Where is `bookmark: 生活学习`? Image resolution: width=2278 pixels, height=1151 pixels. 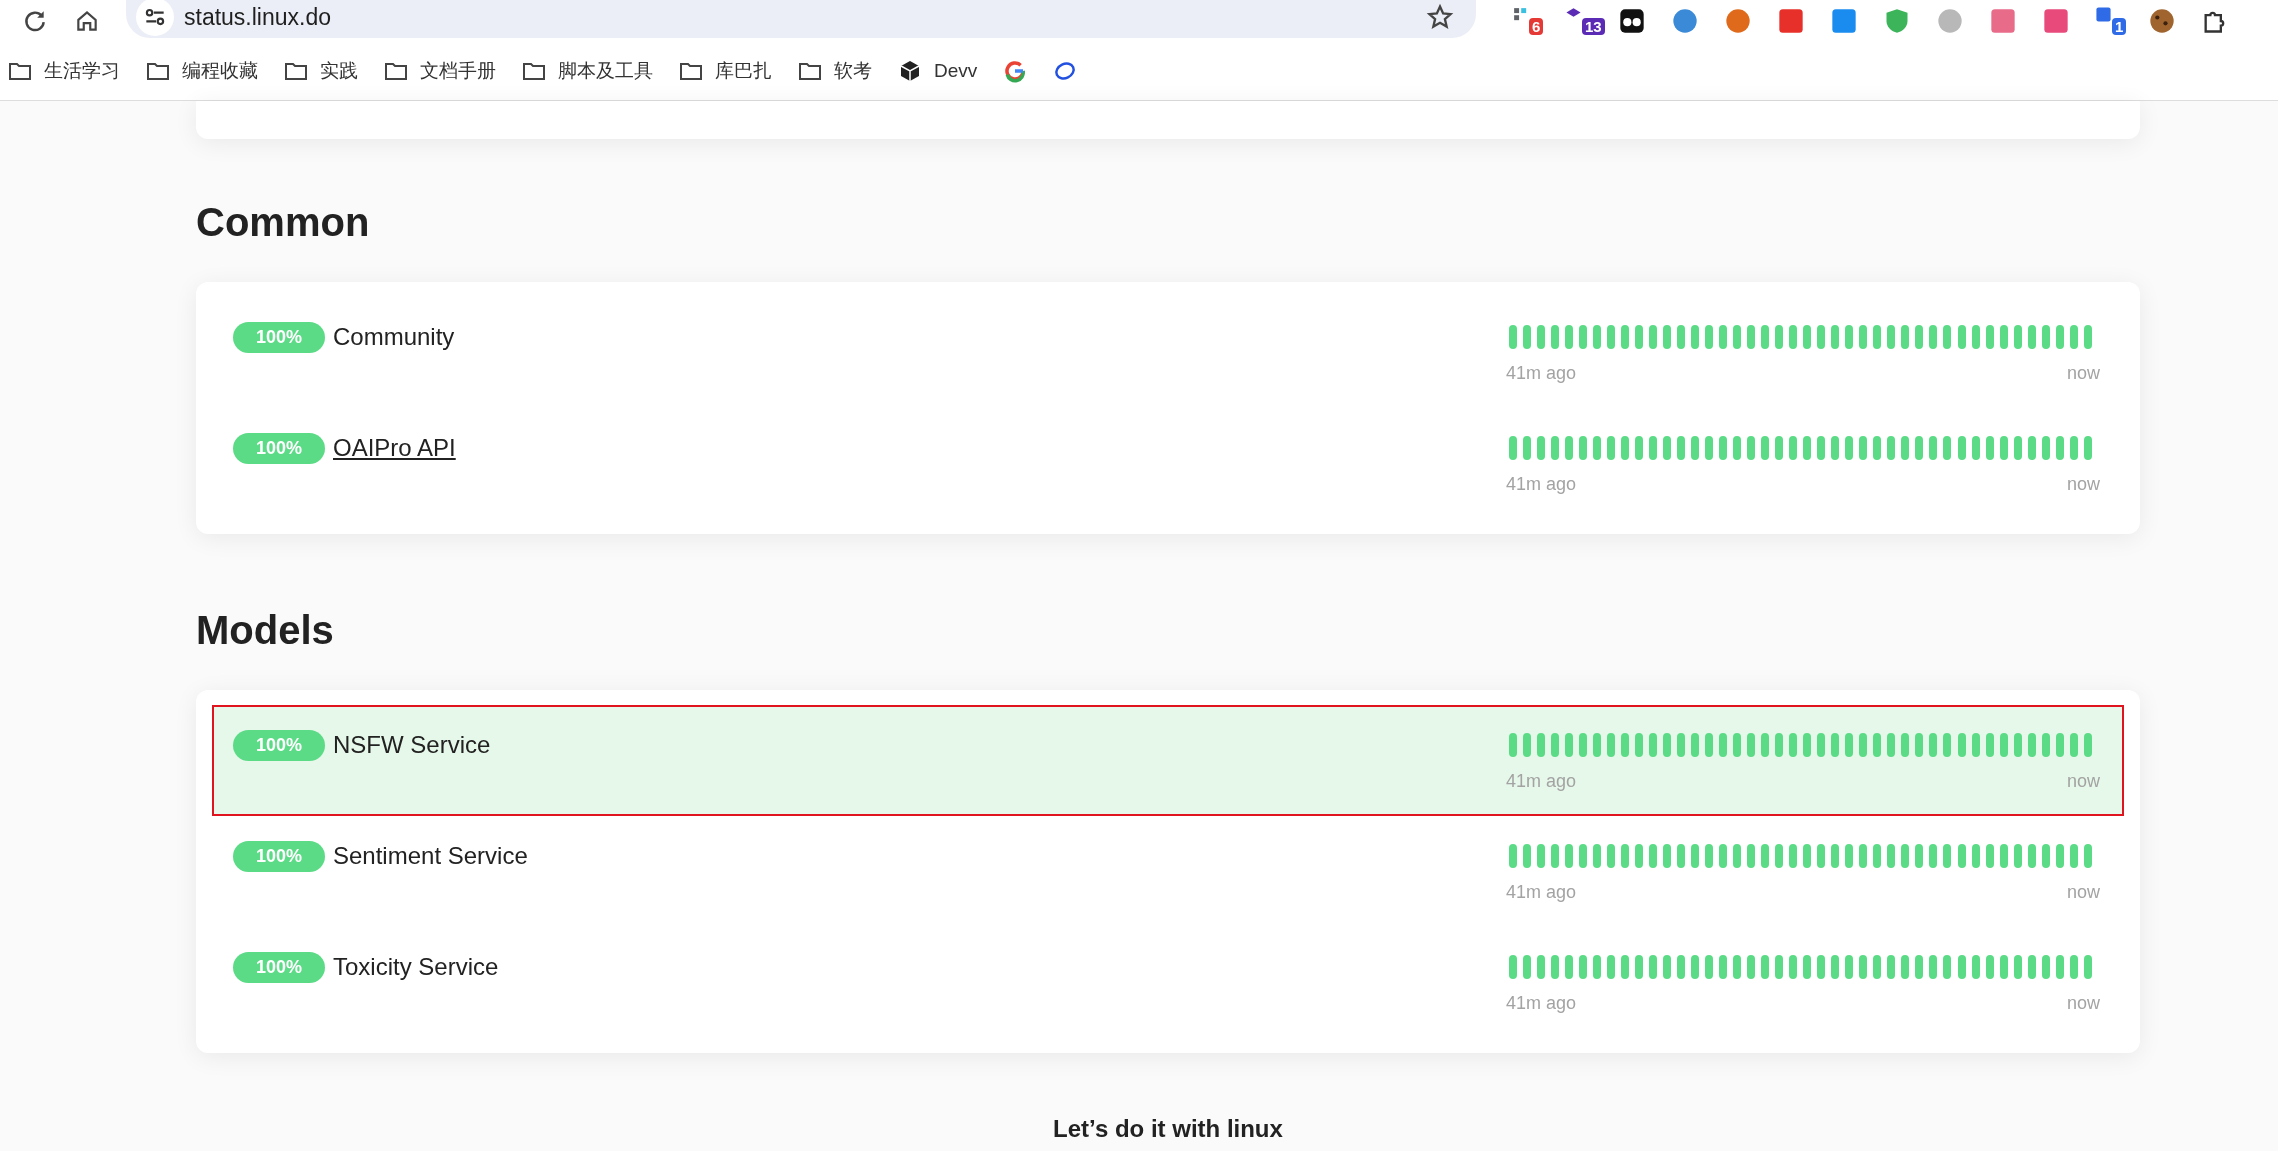
bookmark: 生活学习 is located at coordinates (64, 71).